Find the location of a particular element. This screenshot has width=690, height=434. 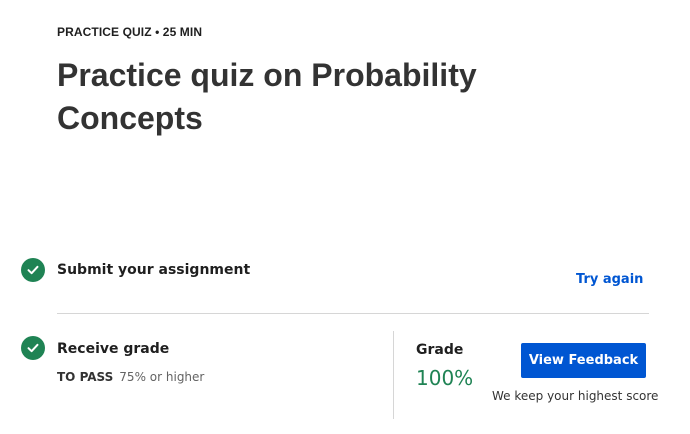

try-again-button: Try again is located at coordinates (609, 279).